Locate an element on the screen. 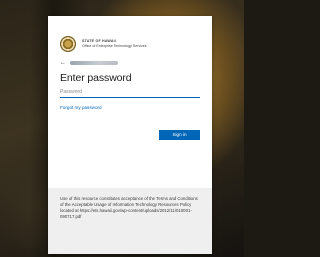 The height and width of the screenshot is (257, 320). forgot-password-link: Forgot my password is located at coordinates (81, 107).